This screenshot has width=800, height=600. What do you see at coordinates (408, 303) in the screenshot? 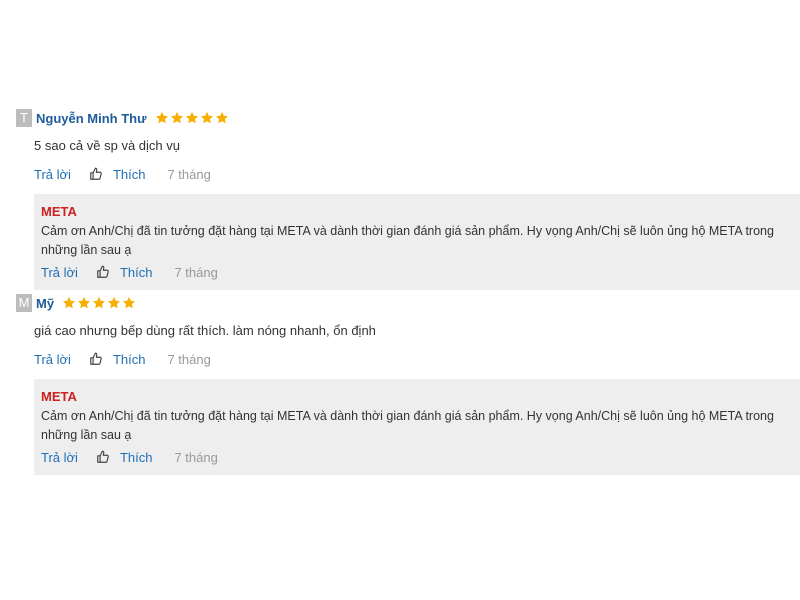
I see `review-header: M Mỹ` at bounding box center [408, 303].